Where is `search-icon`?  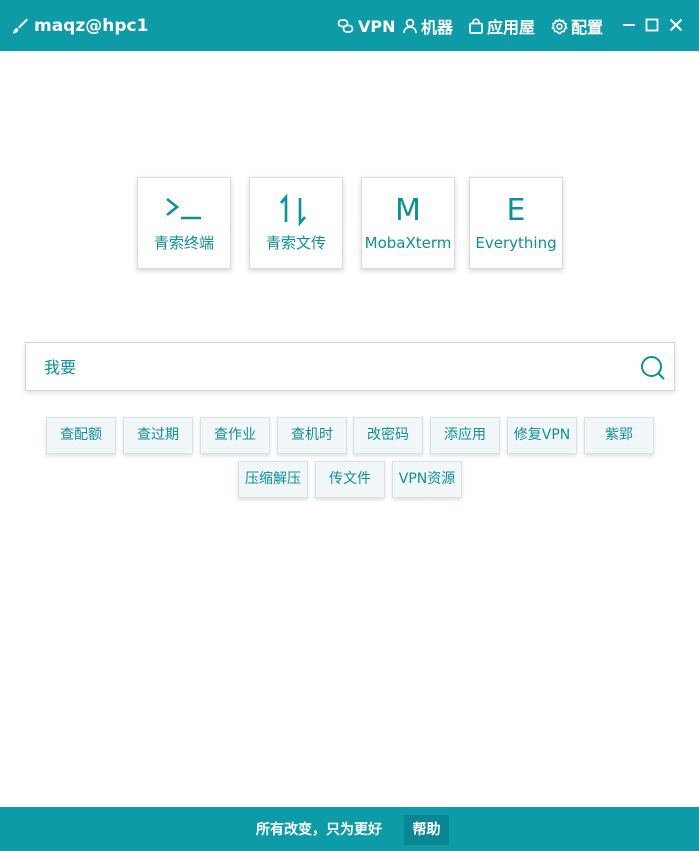
search-icon is located at coordinates (653, 368).